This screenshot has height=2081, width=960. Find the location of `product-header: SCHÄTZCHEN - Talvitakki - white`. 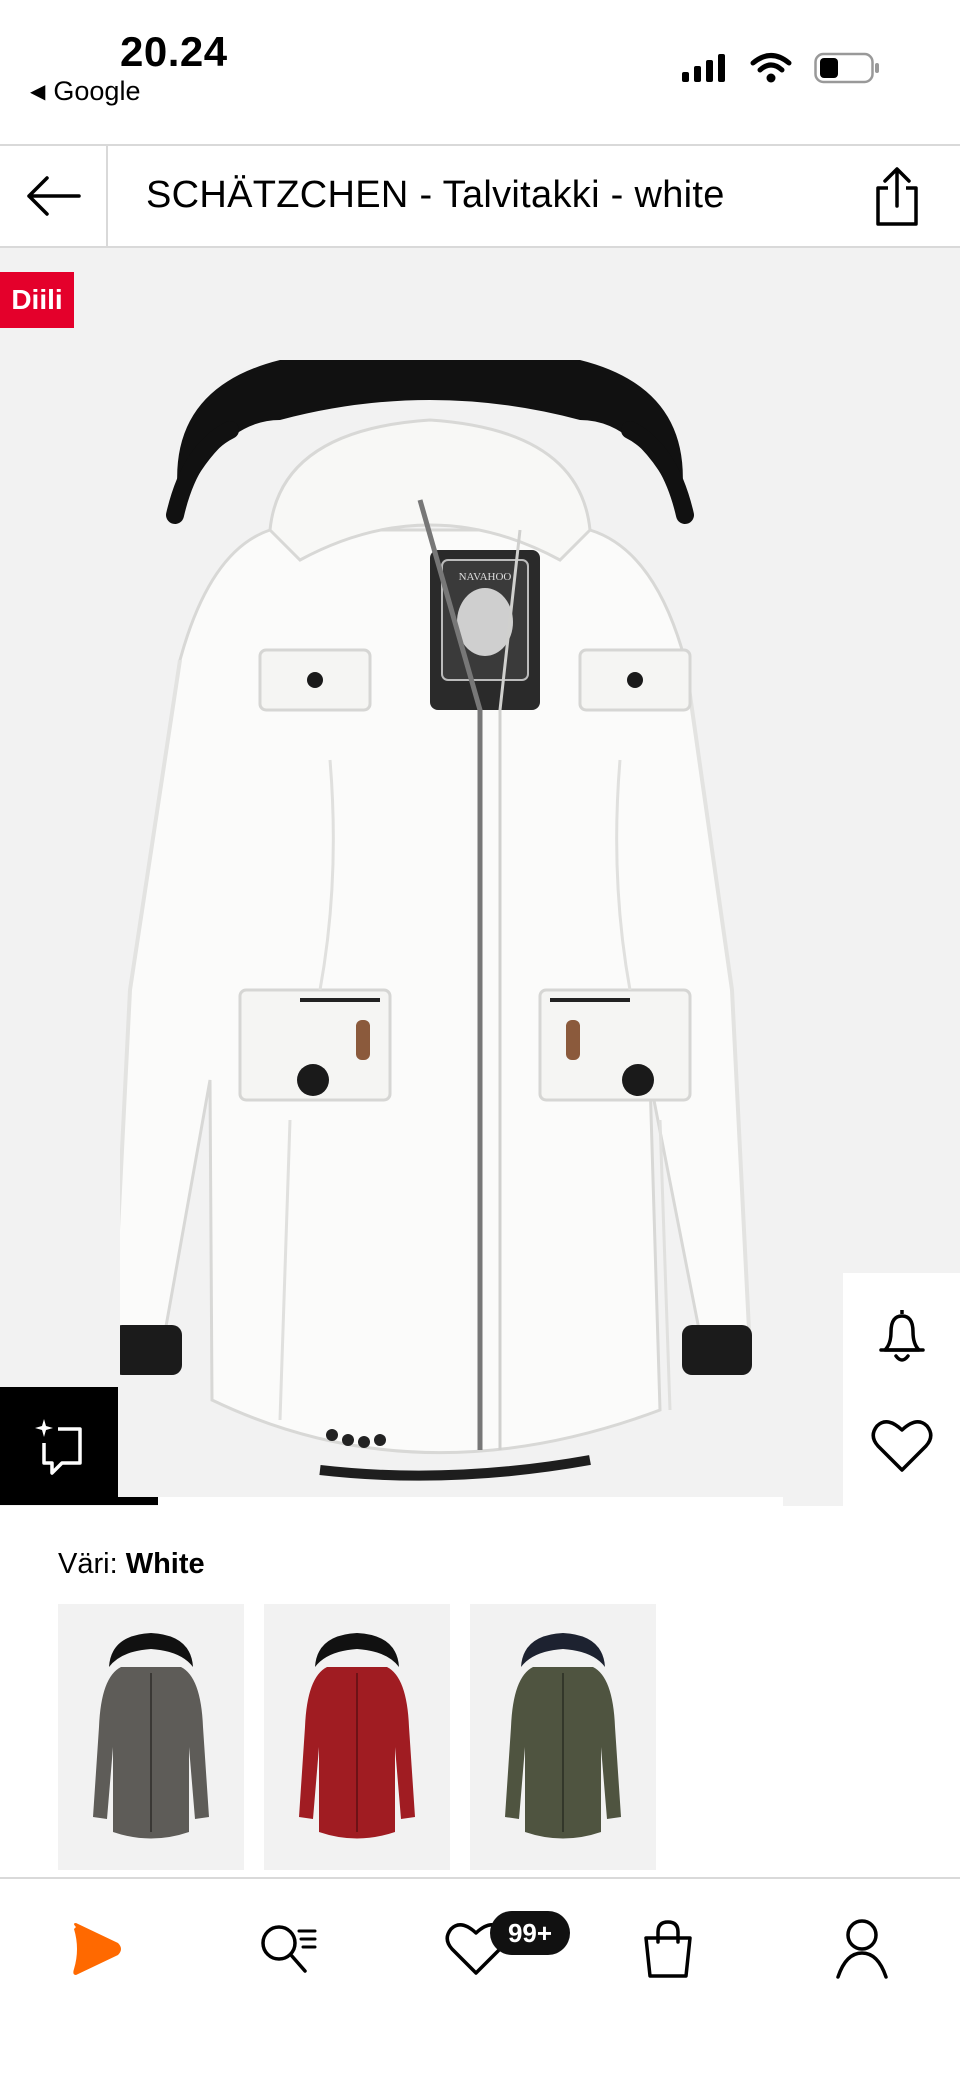

product-header: SCHÄTZCHEN - Talvitakki - white is located at coordinates (480, 196).